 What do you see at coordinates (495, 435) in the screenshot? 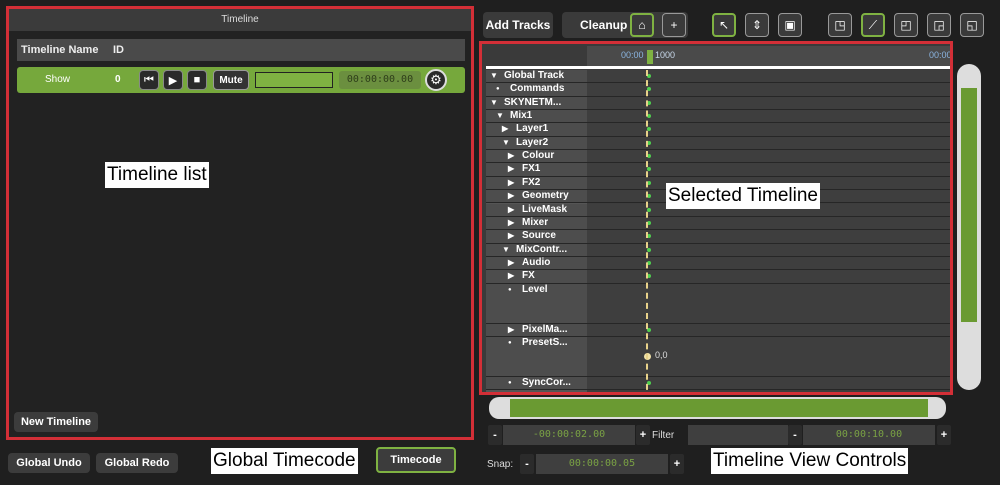
I see `start-time-decrement: -` at bounding box center [495, 435].